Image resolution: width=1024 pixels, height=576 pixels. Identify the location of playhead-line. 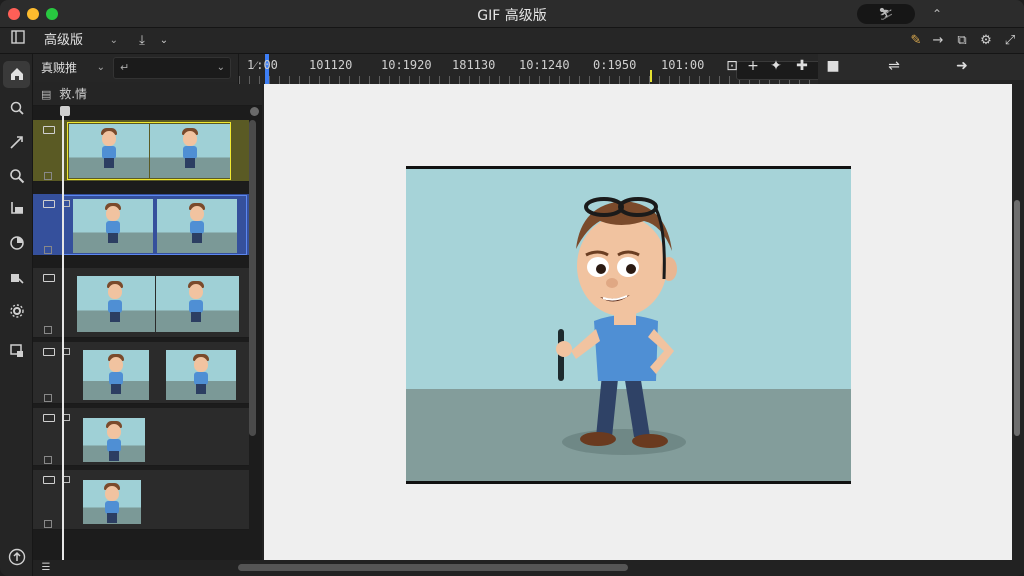
(63, 336).